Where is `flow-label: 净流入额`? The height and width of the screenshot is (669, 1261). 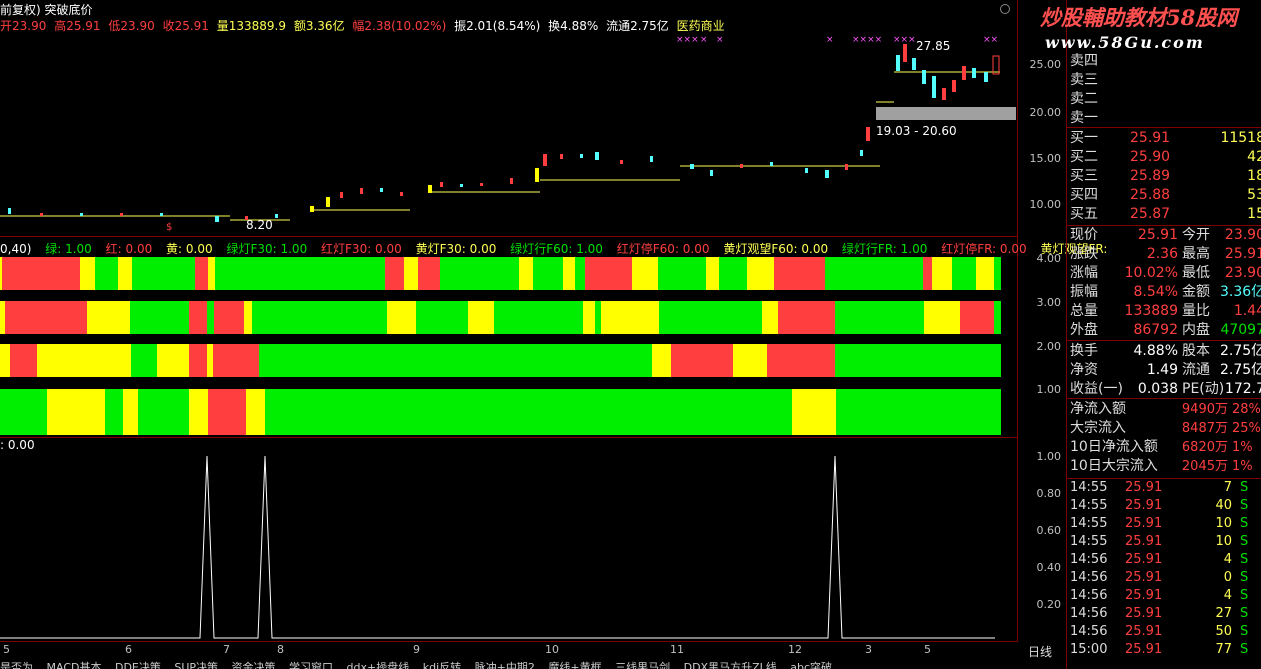
flow-label: 净流入额 is located at coordinates (1098, 409).